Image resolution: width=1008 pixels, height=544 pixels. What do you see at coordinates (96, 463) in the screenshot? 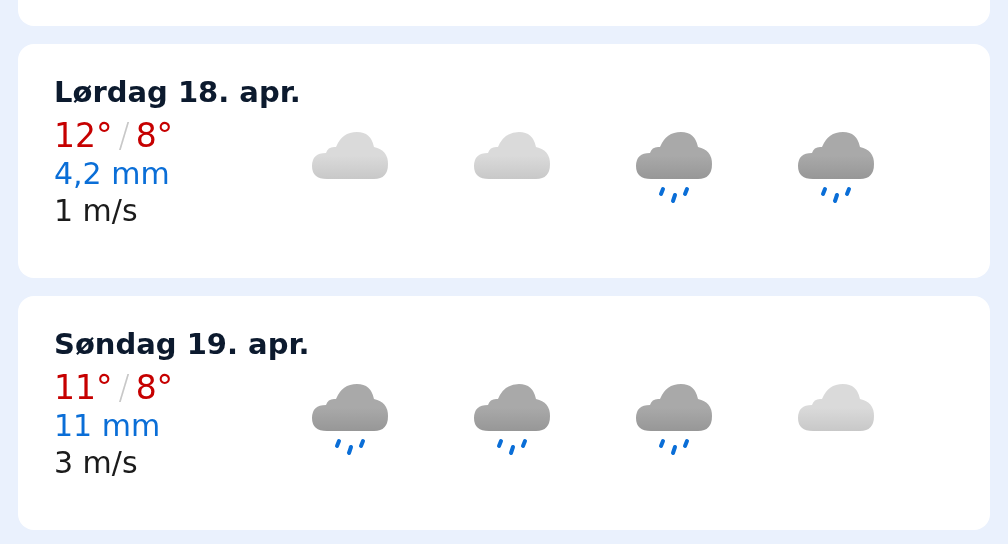
I see `wind-speed: 3 m/s` at bounding box center [96, 463].